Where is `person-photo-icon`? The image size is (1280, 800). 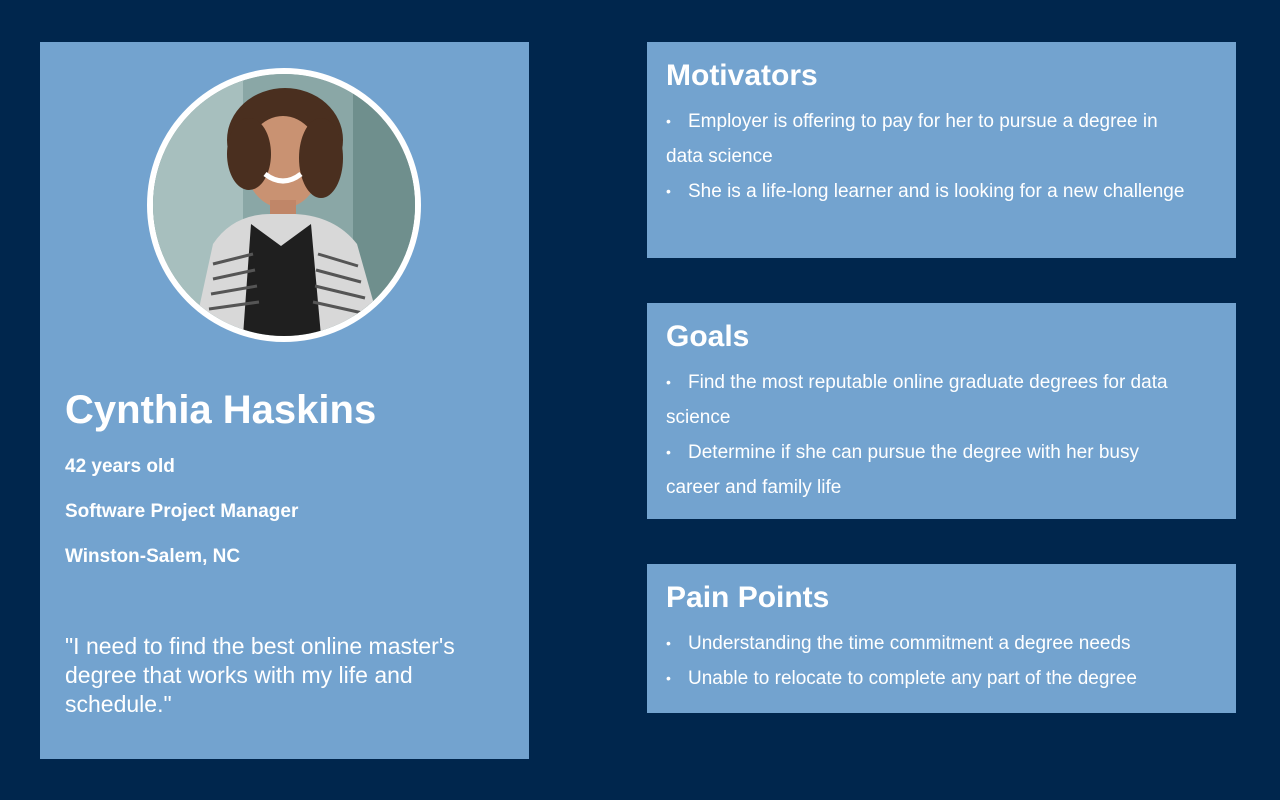
person-photo-icon is located at coordinates (284, 205).